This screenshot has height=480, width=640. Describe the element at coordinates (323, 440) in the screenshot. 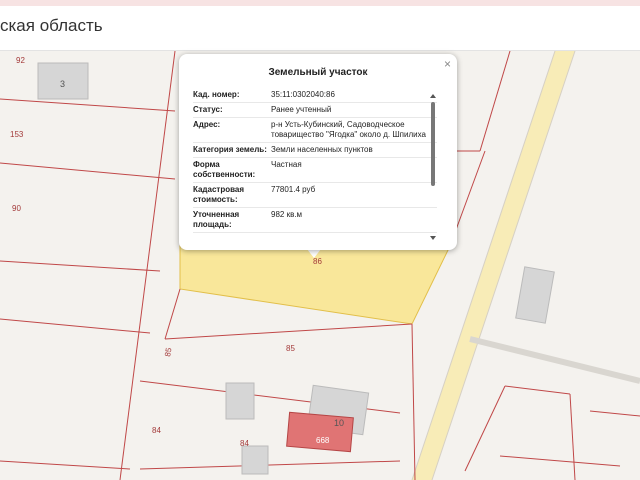

I see `building-label: 668` at that location.